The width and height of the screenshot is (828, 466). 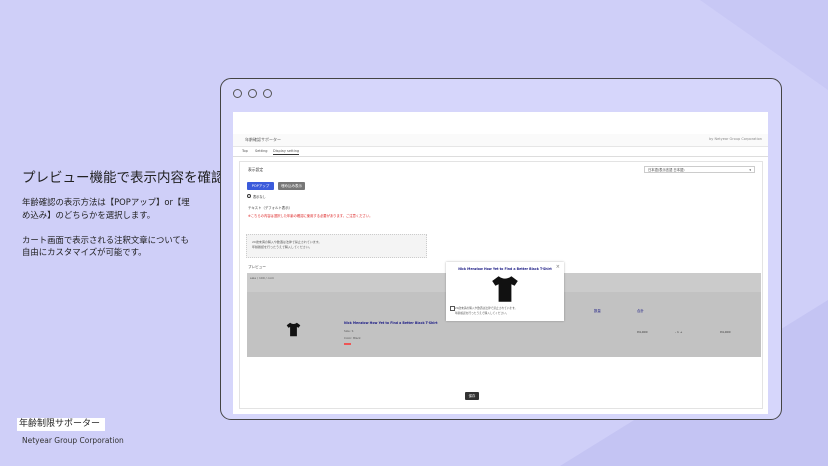 I want to click on chevron-down-icon: ▾, so click(x=750, y=170).